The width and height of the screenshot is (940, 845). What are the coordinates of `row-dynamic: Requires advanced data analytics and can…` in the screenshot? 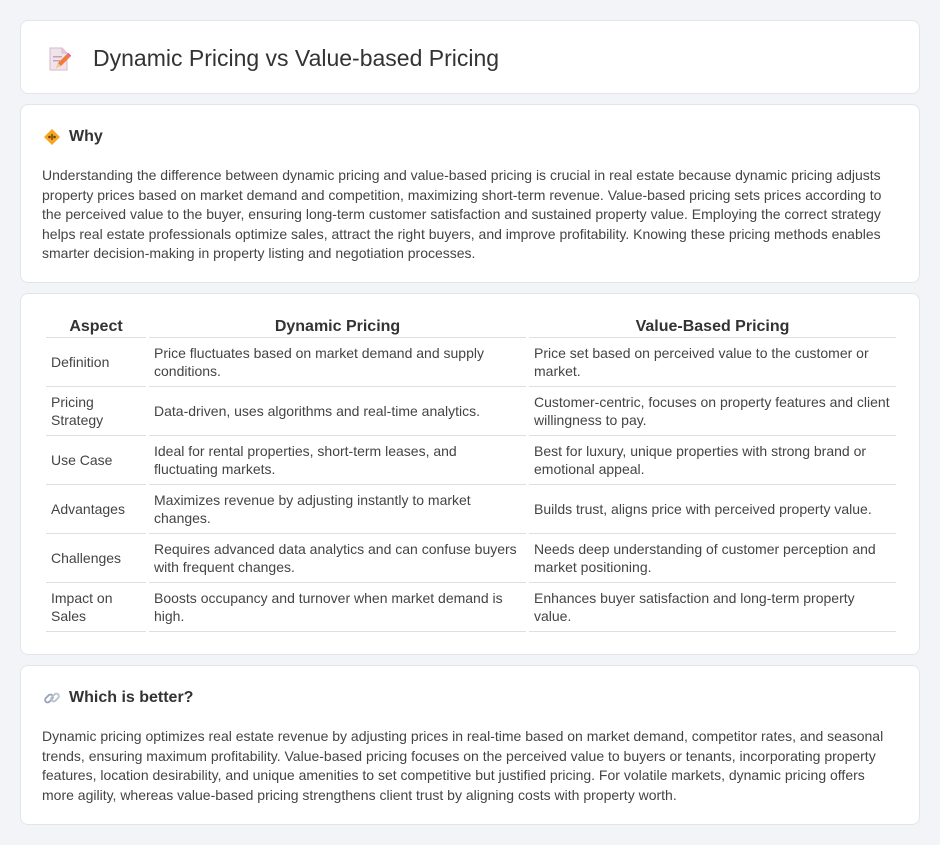 It's located at (337, 558).